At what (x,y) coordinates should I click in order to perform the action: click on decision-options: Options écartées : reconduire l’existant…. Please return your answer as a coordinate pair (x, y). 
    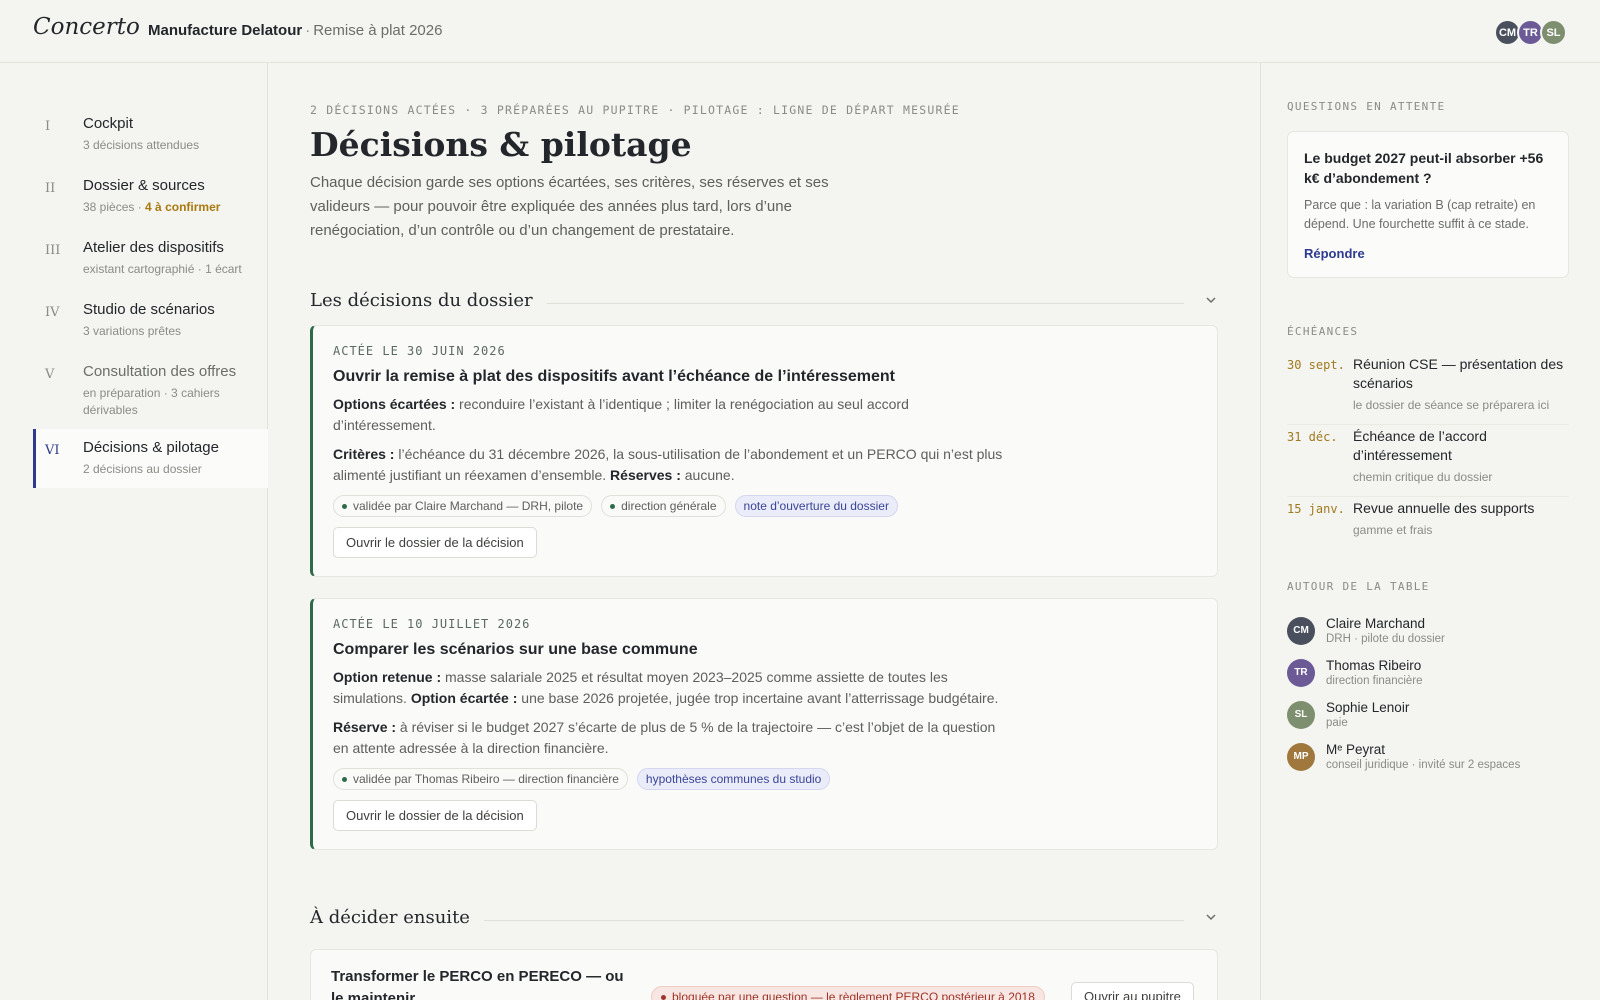
    Looking at the image, I should click on (673, 415).